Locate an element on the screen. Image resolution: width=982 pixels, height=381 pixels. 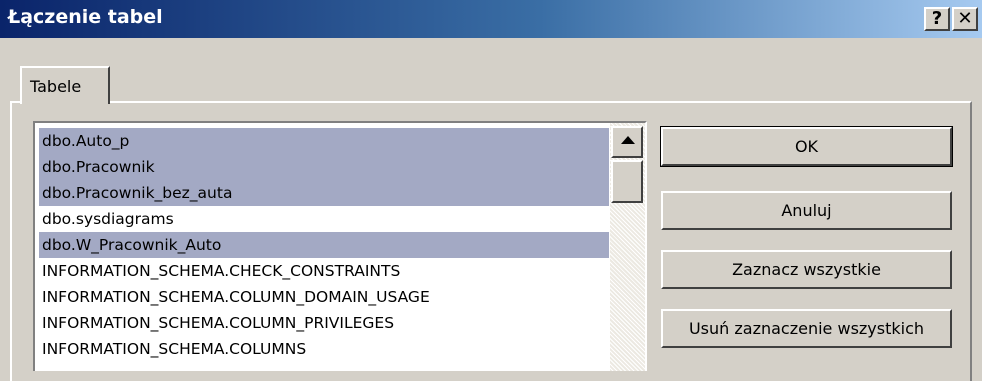
close-button: ✕ is located at coordinates (965, 19).